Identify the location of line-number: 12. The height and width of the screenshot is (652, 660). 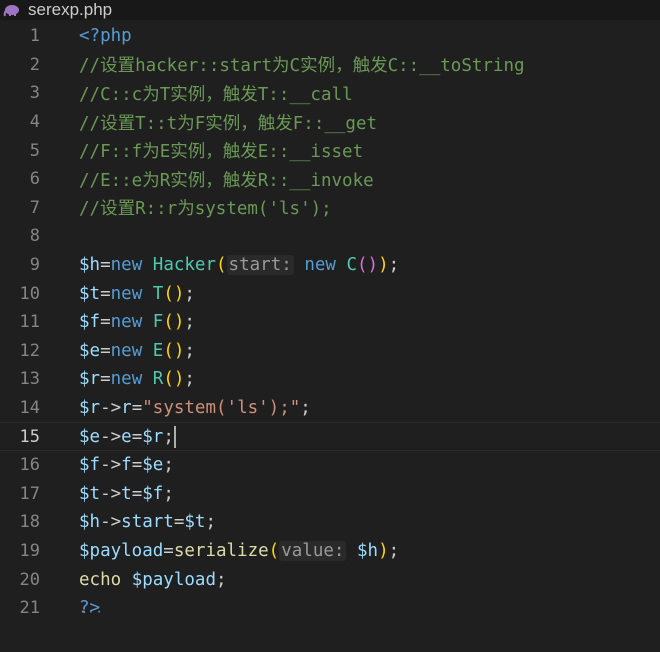
(29, 350).